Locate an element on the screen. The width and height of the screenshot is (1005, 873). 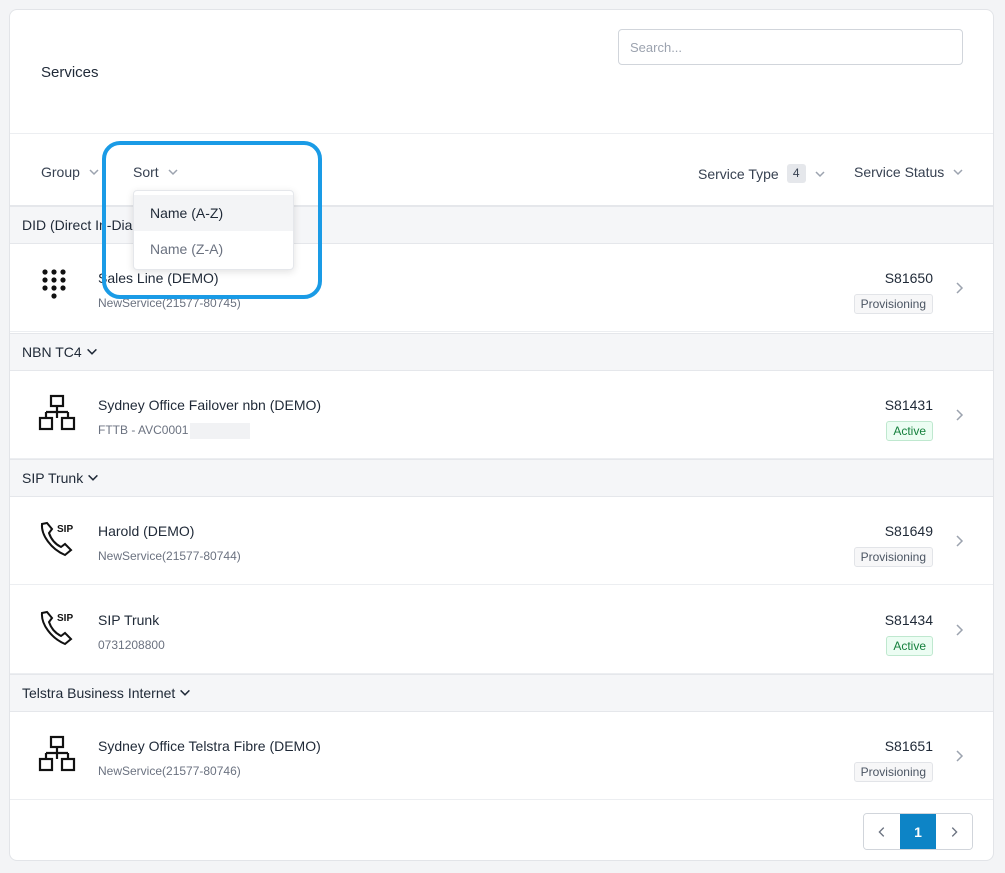
service-id: S81650 is located at coordinates (908, 278).